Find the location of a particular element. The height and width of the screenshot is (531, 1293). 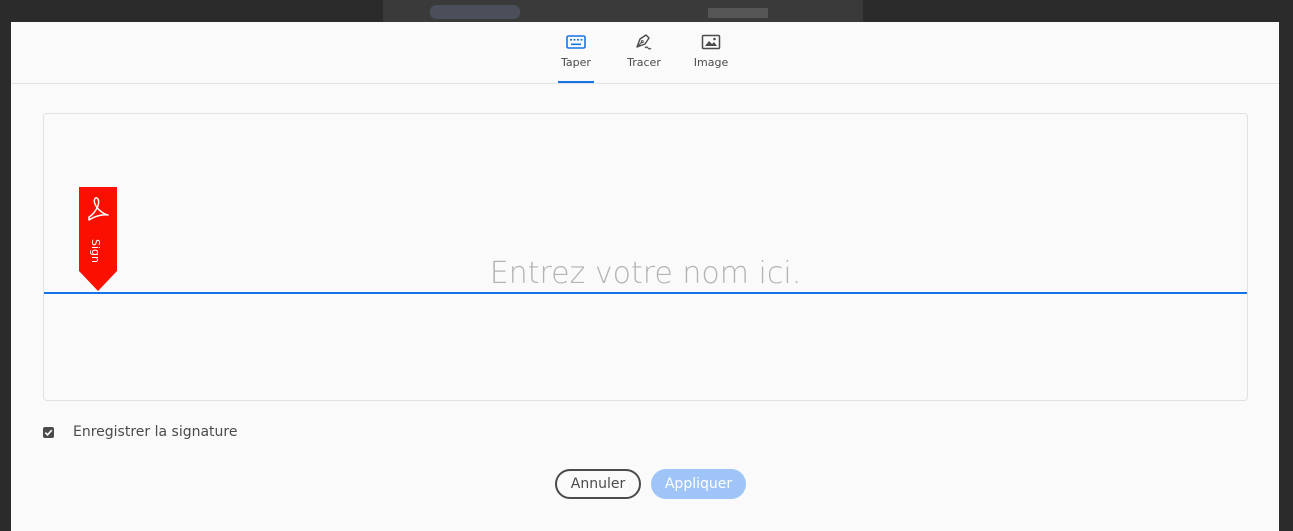

save-signature-option: Enregistrer la signature is located at coordinates (140, 432).